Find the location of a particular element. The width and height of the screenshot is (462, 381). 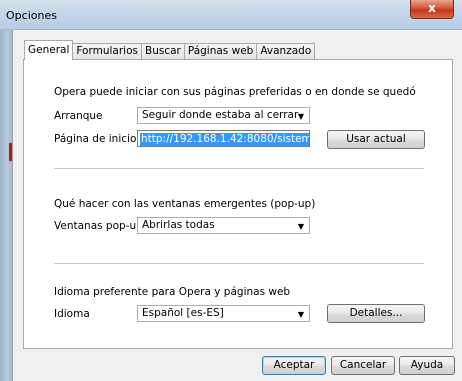

tab-avanzado: Avanzado is located at coordinates (286, 51).